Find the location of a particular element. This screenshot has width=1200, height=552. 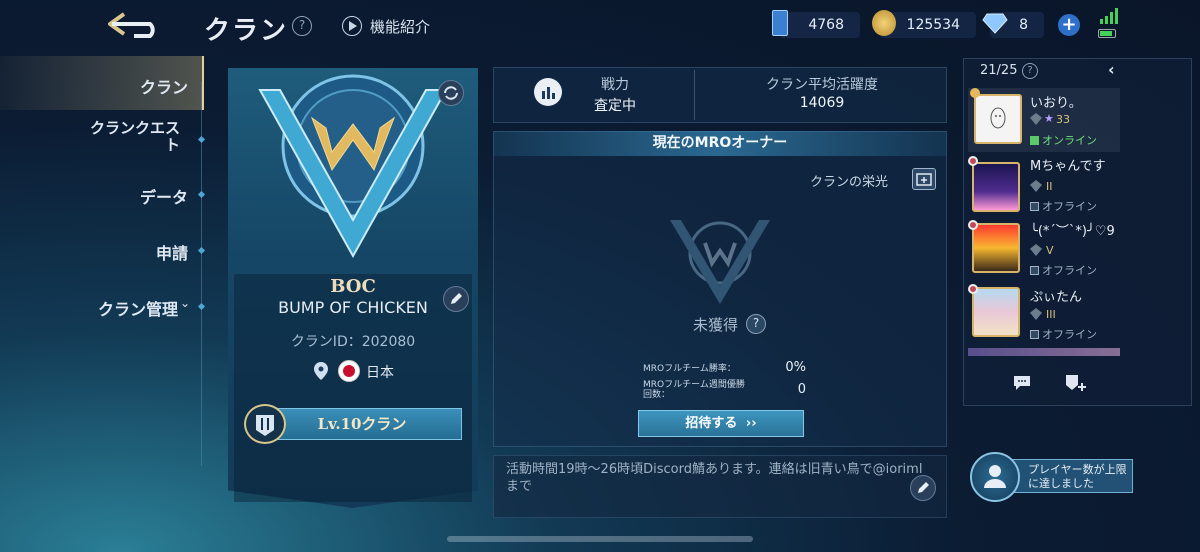

nav-marker is located at coordinates (201, 139).